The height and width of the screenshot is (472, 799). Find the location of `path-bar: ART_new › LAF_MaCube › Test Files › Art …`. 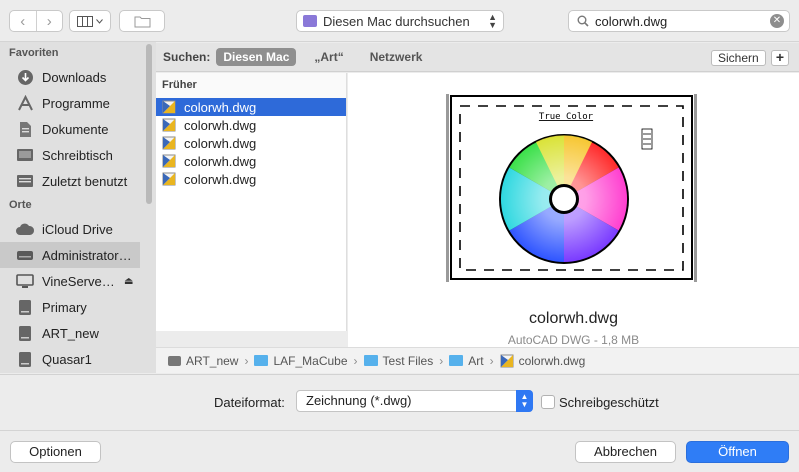

path-bar: ART_new › LAF_MaCube › Test Files › Art … is located at coordinates (477, 360).